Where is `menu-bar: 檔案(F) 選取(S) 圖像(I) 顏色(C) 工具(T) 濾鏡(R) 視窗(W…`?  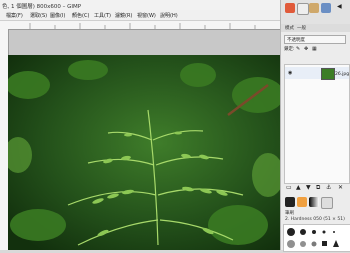 menu-bar: 檔案(F) 選取(S) 圖像(I) 顏色(C) 工具(T) 濾鏡(R) 視窗(W… is located at coordinates (140, 15).